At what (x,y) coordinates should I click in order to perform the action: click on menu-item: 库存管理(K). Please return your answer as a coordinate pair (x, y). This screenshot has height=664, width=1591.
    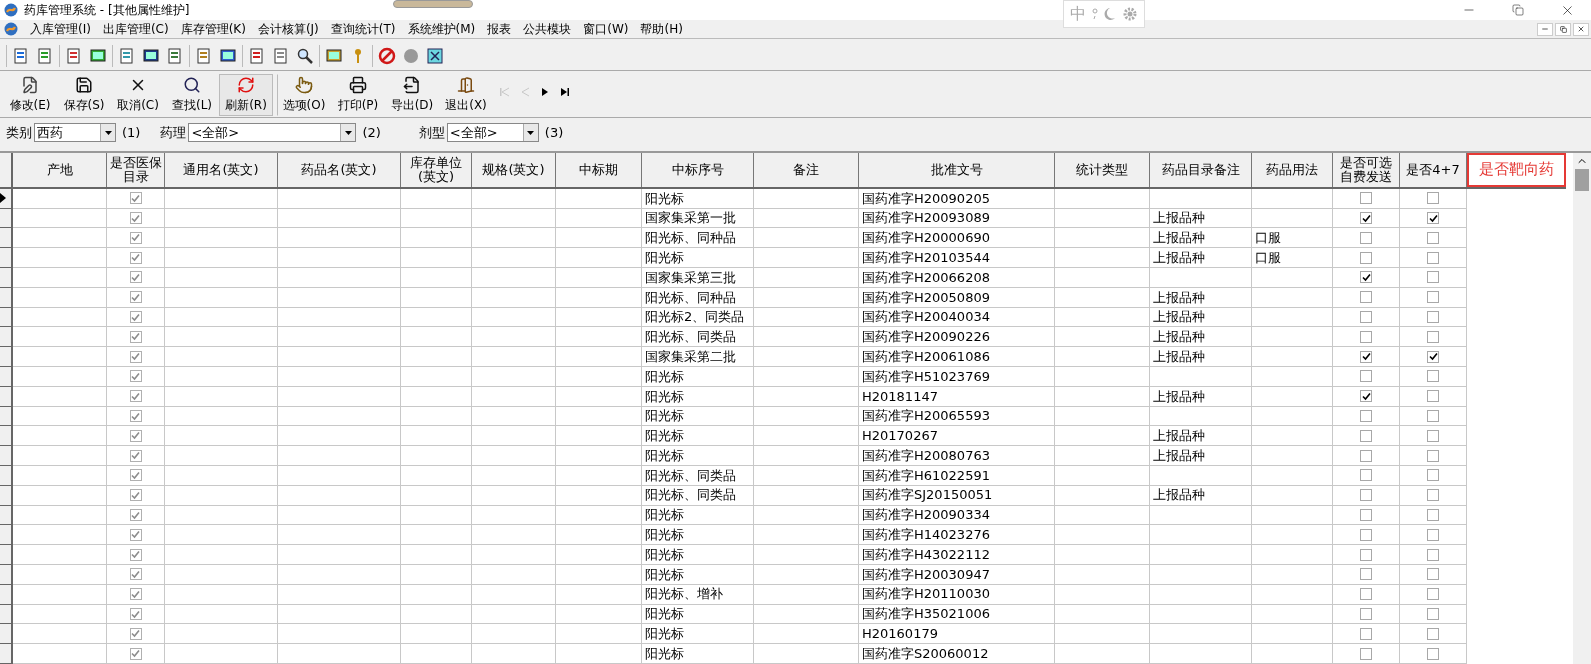
    Looking at the image, I should click on (213, 29).